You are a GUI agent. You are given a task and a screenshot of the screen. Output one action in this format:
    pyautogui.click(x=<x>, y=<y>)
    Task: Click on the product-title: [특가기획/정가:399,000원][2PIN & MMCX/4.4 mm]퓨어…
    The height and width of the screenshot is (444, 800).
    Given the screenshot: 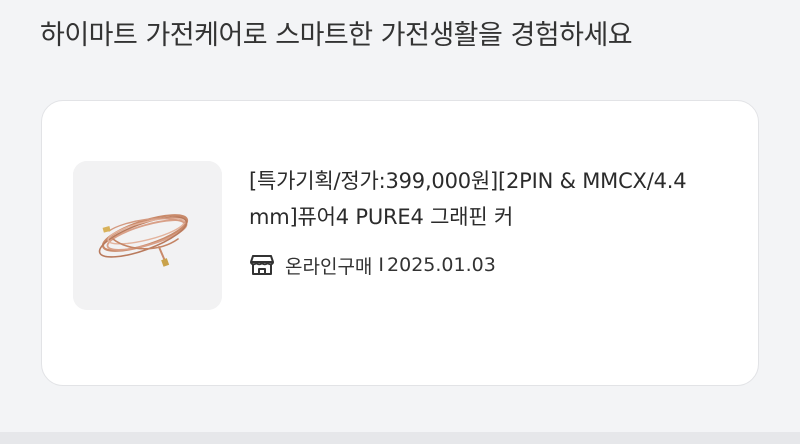 What is the action you would take?
    pyautogui.click(x=489, y=199)
    